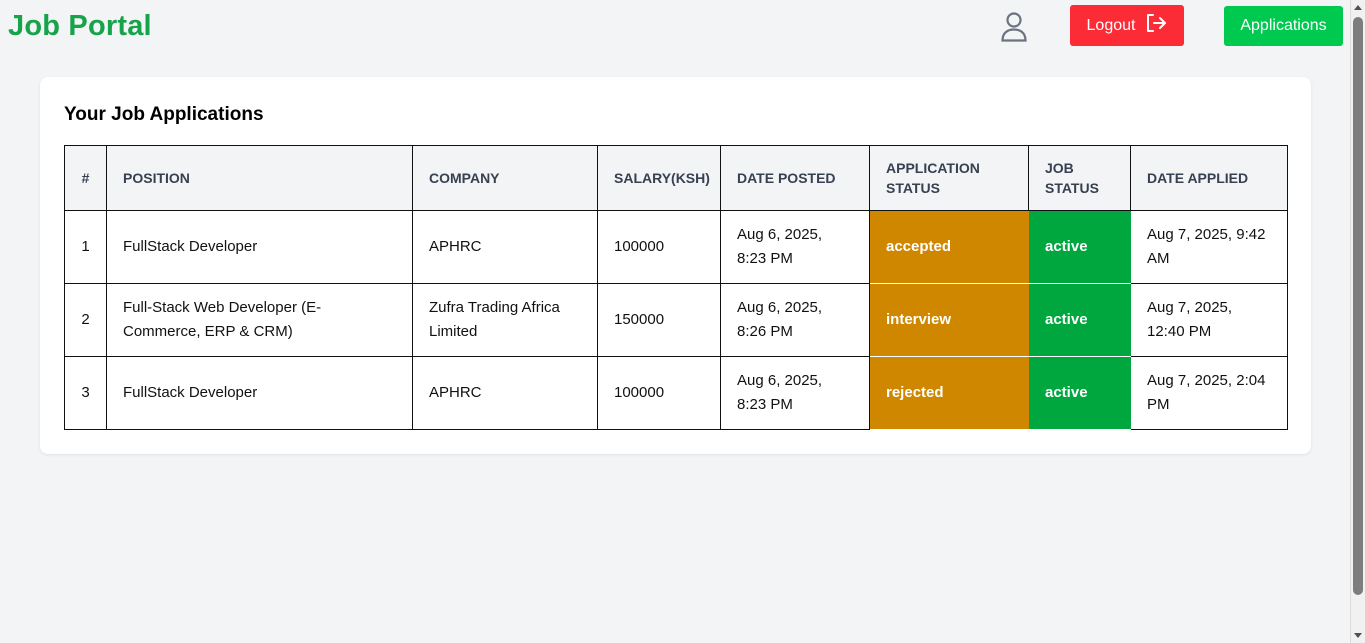 This screenshot has width=1365, height=643. I want to click on scroll-up-arrow-icon, so click(1358, 7).